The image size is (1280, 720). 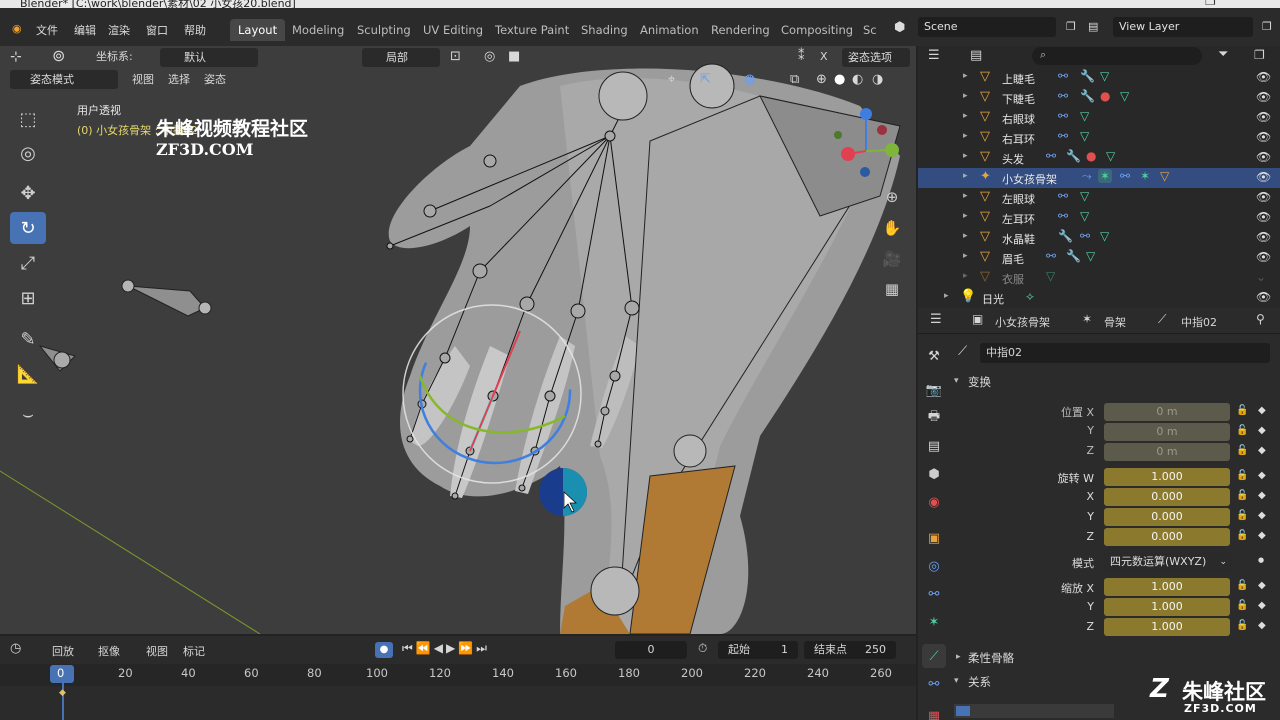 I want to click on xray-toggle-icon: ⧉, so click(x=794, y=80).